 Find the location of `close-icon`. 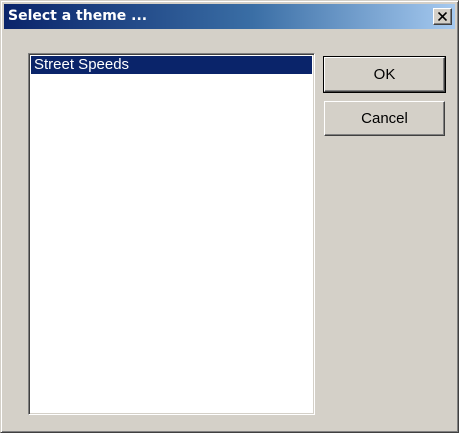

close-icon is located at coordinates (442, 16).